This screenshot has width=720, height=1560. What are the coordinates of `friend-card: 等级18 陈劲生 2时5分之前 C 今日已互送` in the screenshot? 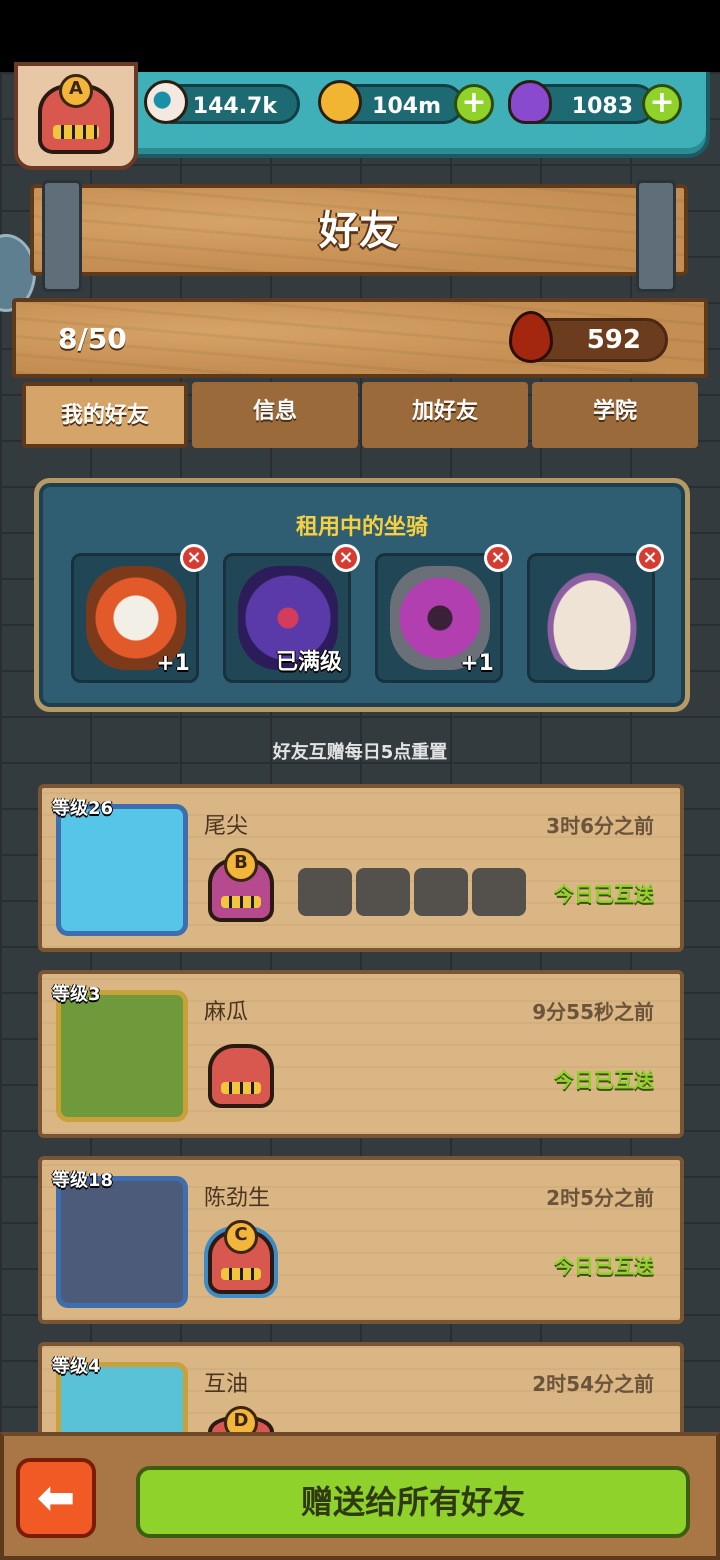 It's located at (361, 1240).